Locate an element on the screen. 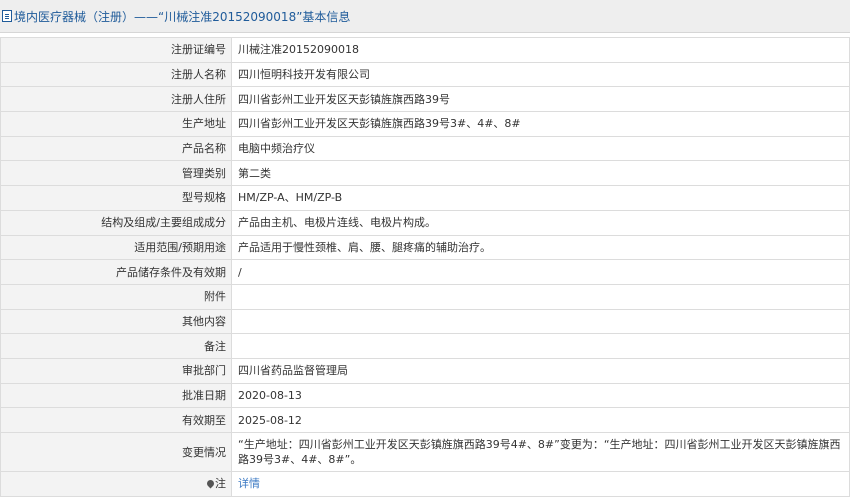 This screenshot has width=850, height=503. row-value: 详情 is located at coordinates (540, 484).